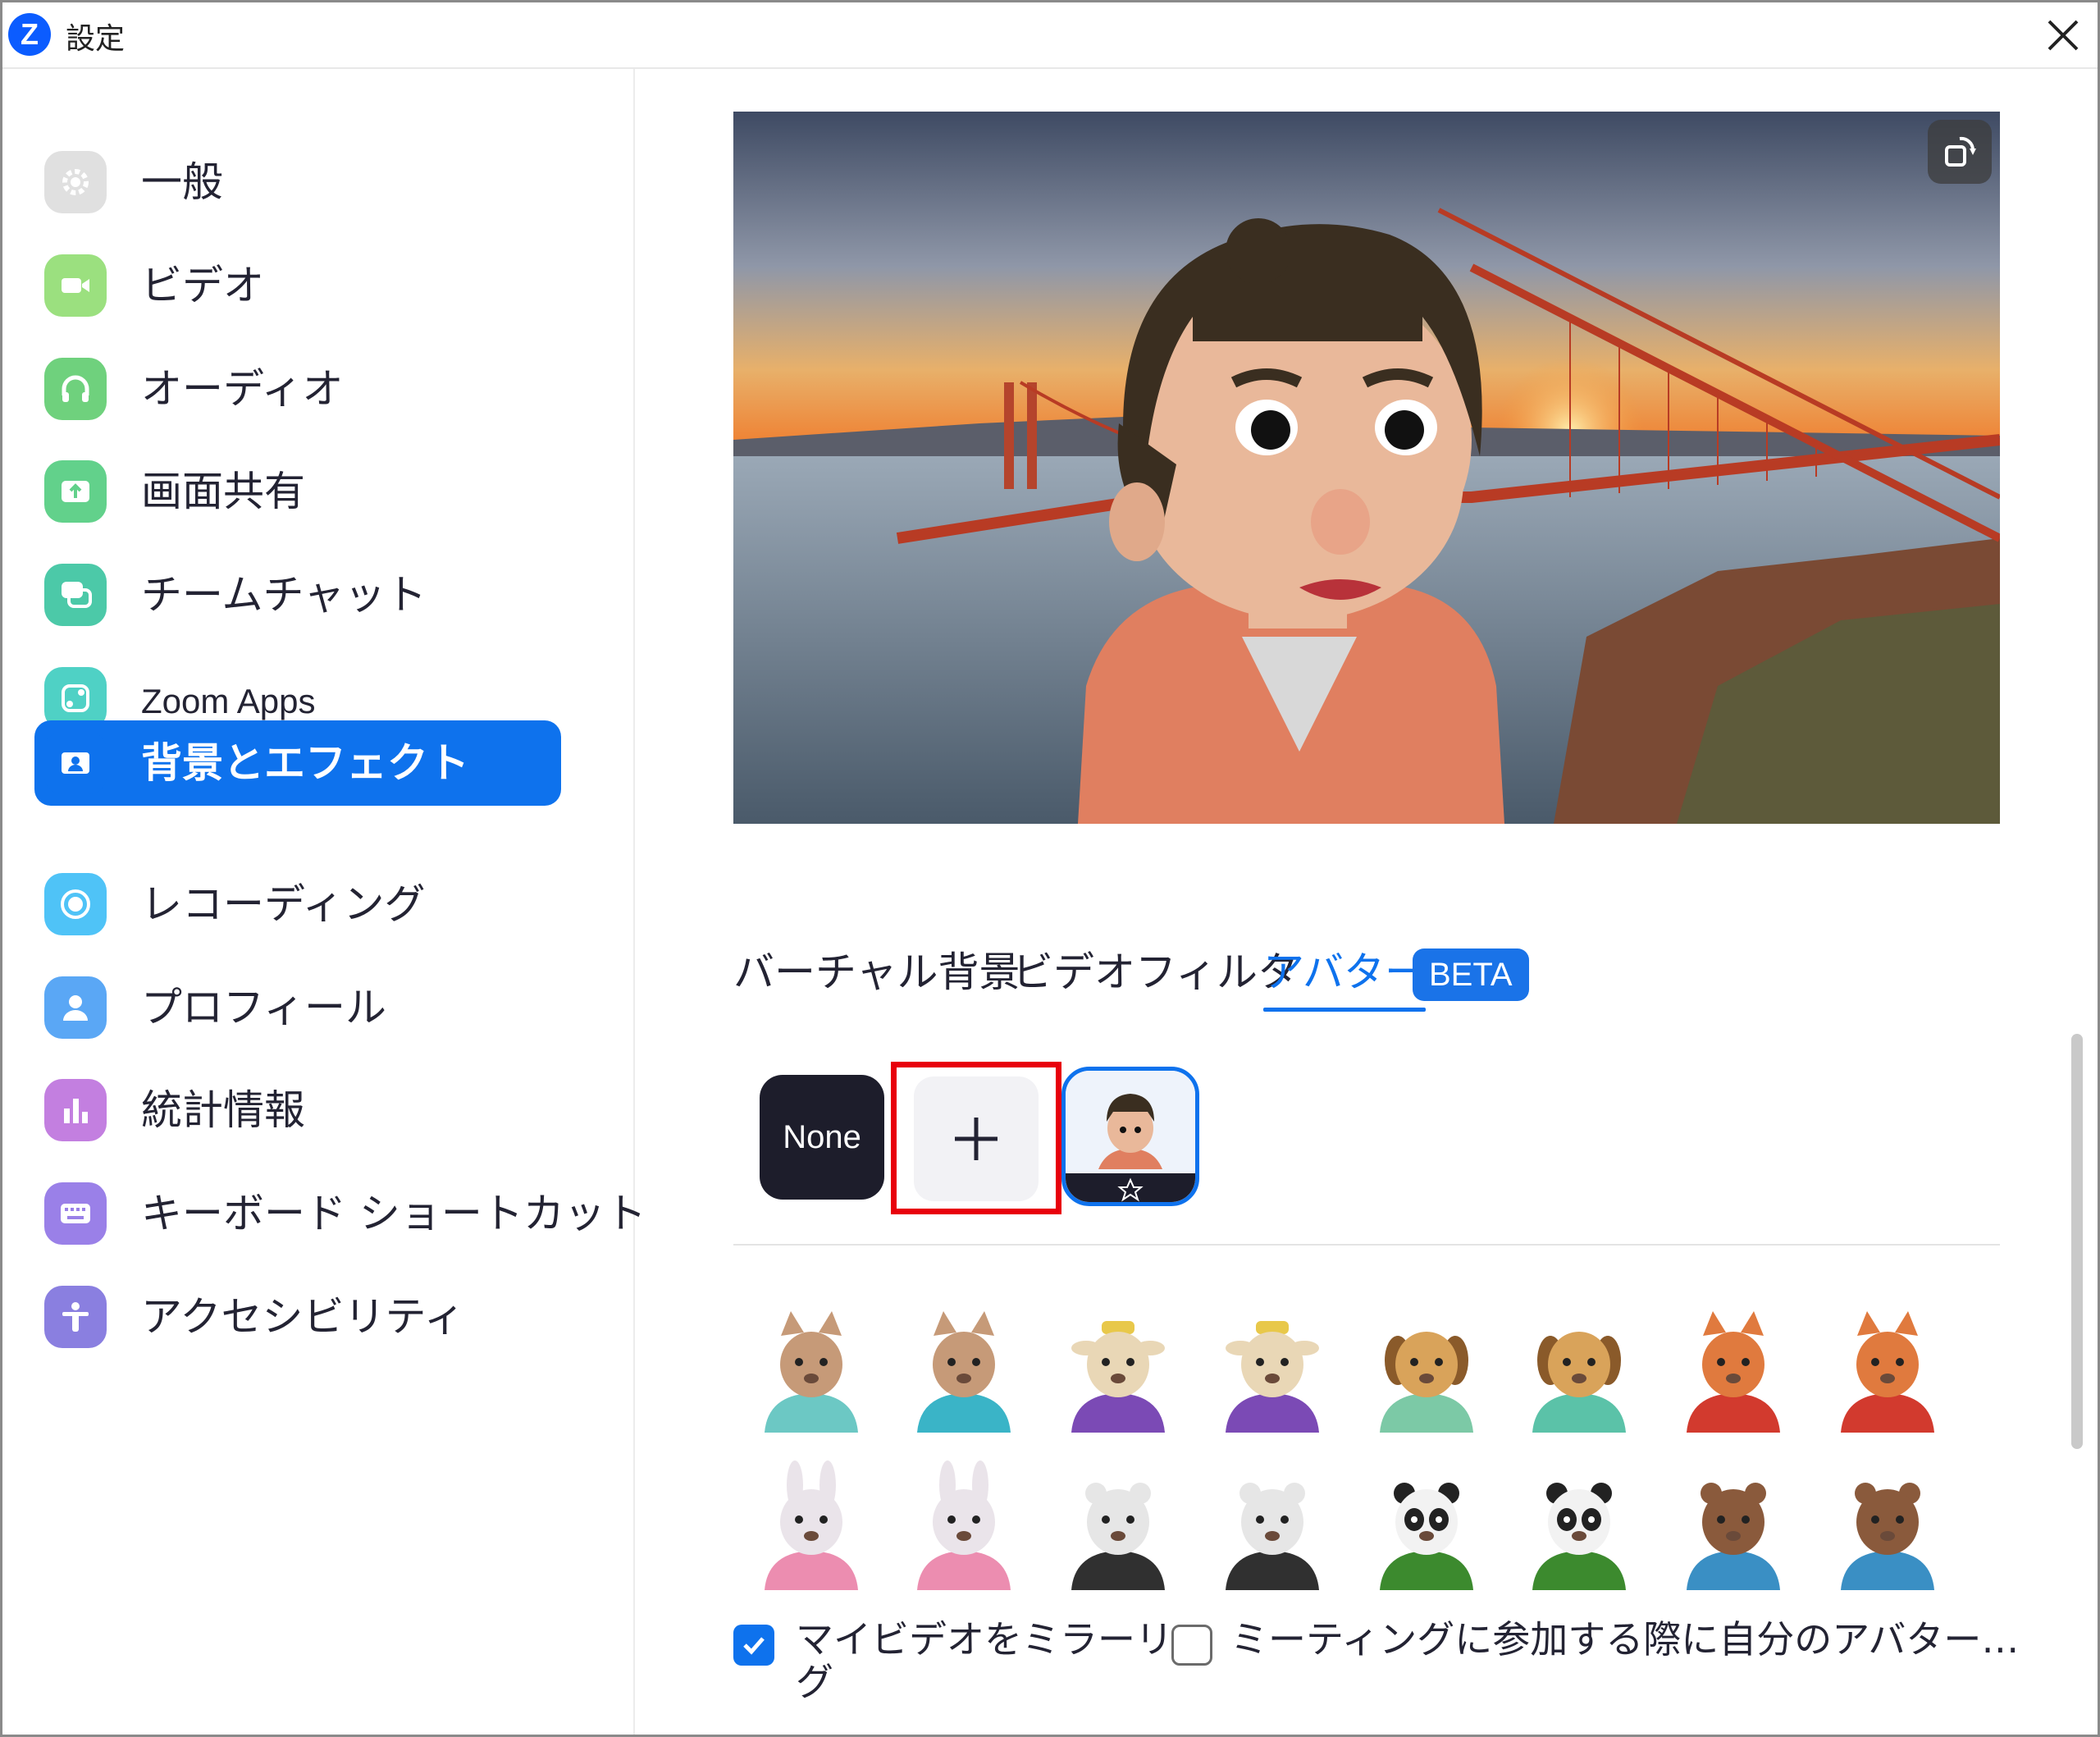  I want to click on accessibility-icon, so click(76, 1317).